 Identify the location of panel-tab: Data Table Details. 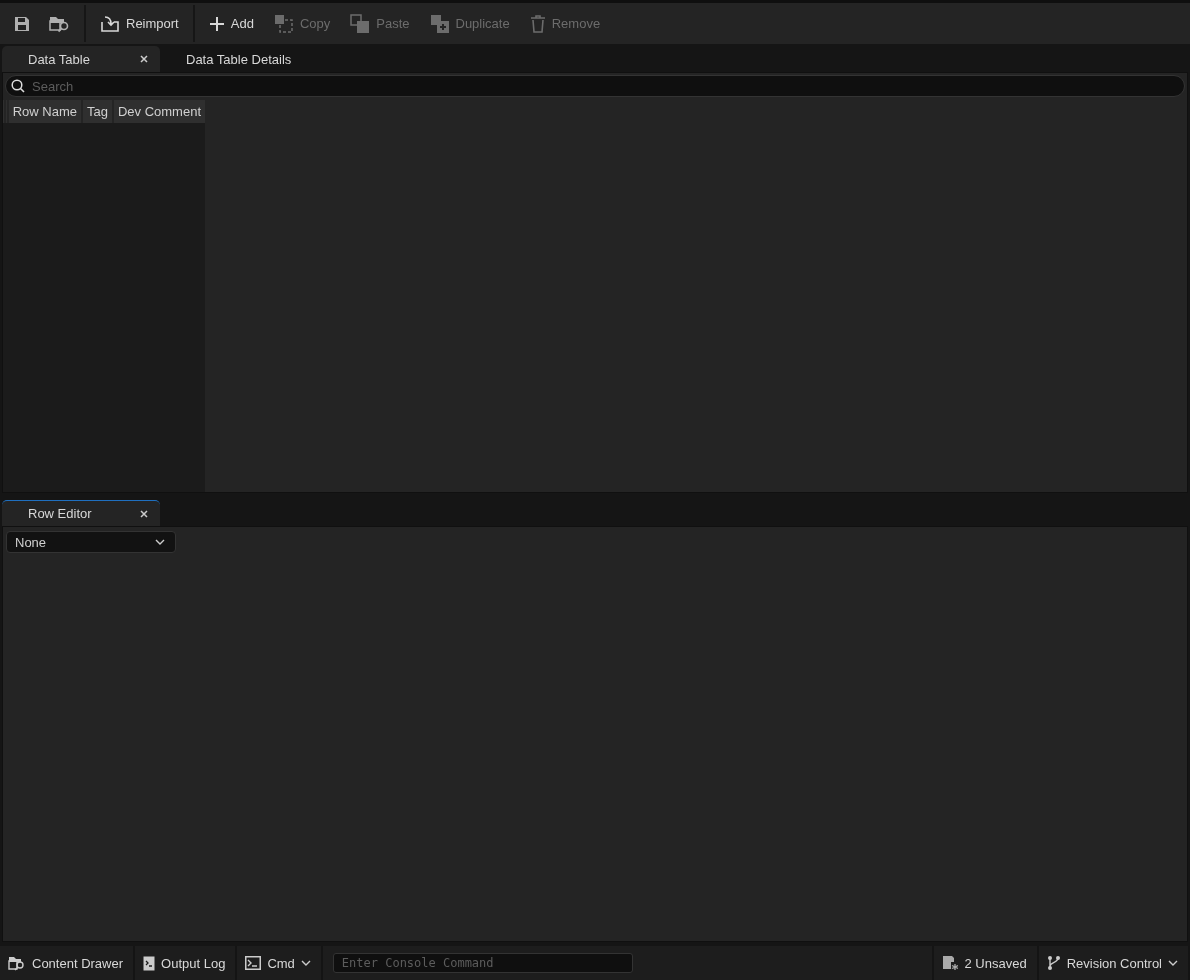
(239, 59).